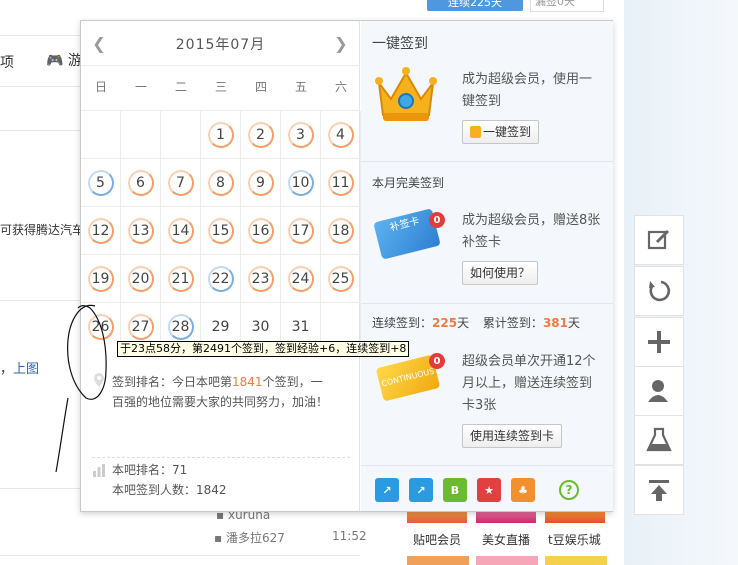 The width and height of the screenshot is (738, 565). What do you see at coordinates (512, 436) in the screenshot?
I see `use-continuous-card-button: 使用连续签到卡` at bounding box center [512, 436].